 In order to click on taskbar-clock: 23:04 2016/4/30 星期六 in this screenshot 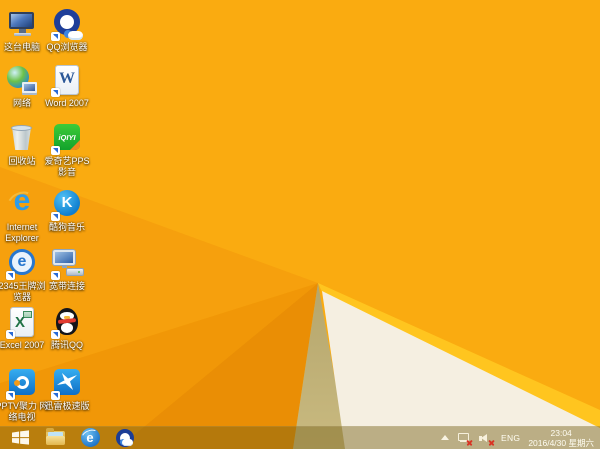, I will do `click(561, 438)`.